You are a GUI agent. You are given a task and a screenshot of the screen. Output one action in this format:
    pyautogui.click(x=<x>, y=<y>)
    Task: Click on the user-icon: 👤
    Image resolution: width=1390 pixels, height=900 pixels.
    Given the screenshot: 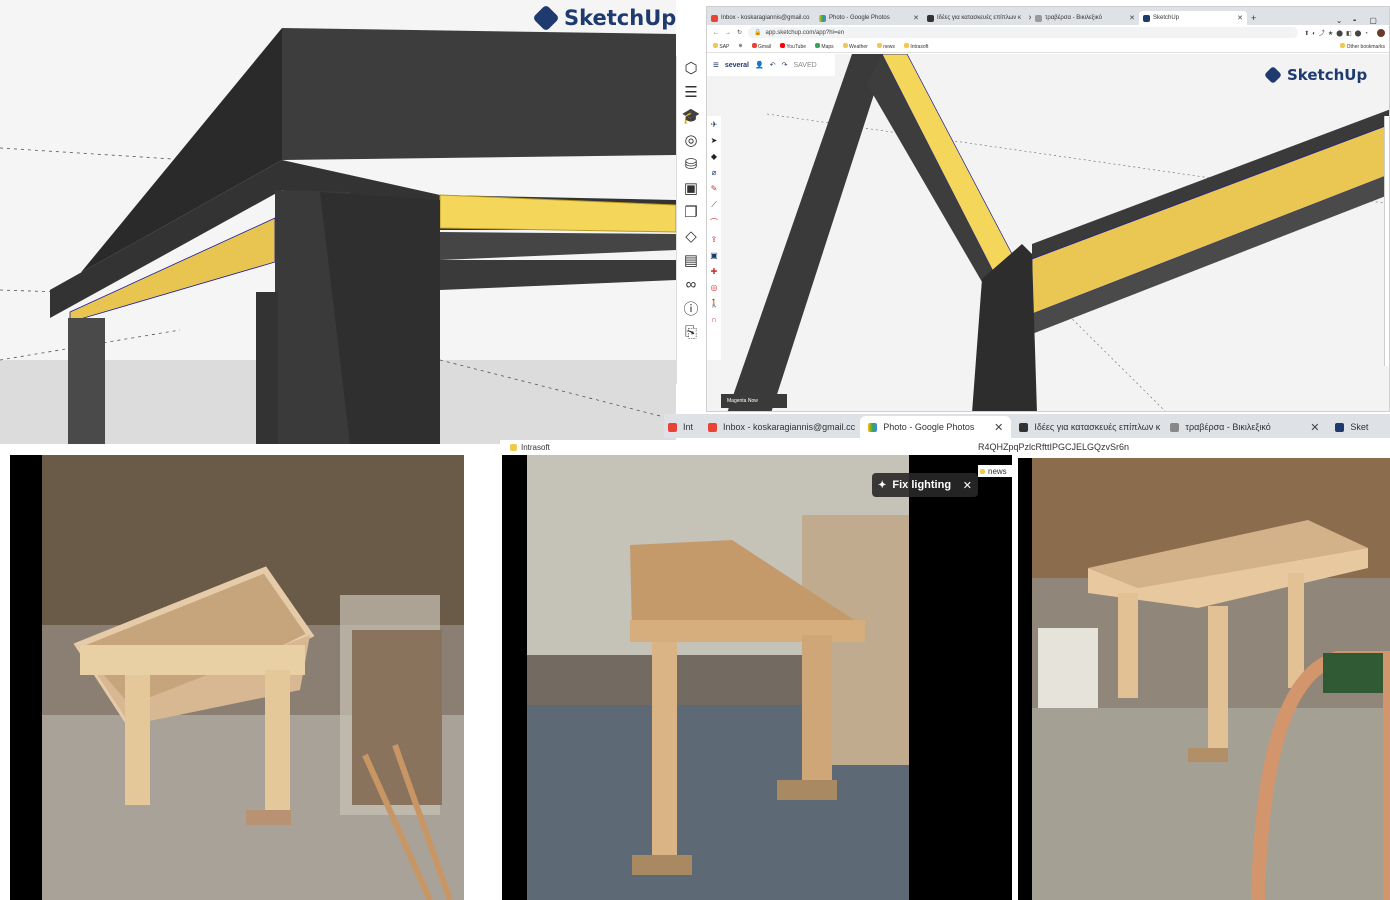 What is the action you would take?
    pyautogui.click(x=759, y=65)
    